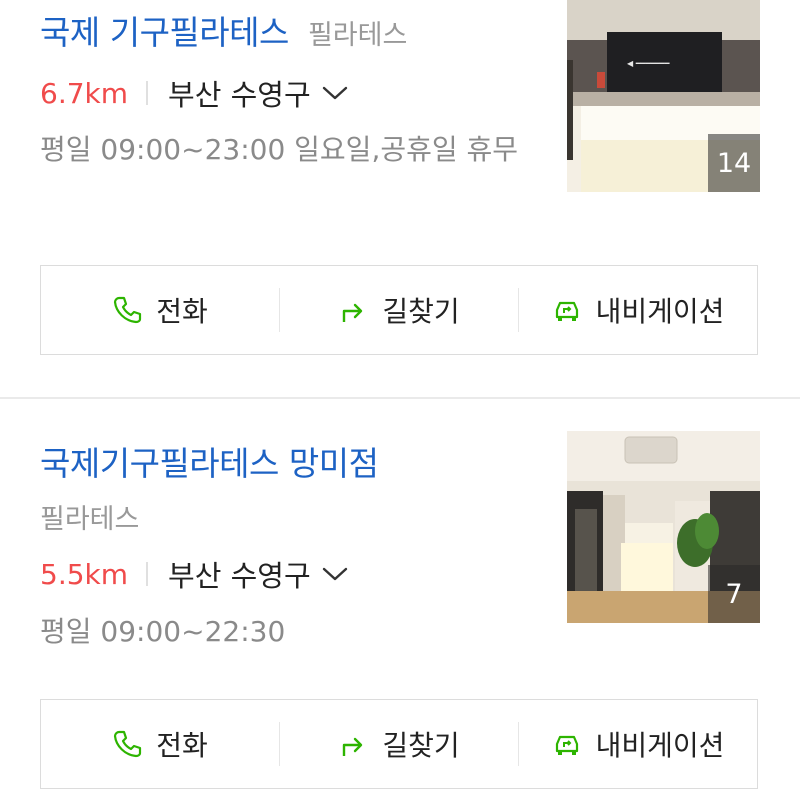 The width and height of the screenshot is (800, 800). Describe the element at coordinates (663, 527) in the screenshot. I see `place-photo: 7` at that location.